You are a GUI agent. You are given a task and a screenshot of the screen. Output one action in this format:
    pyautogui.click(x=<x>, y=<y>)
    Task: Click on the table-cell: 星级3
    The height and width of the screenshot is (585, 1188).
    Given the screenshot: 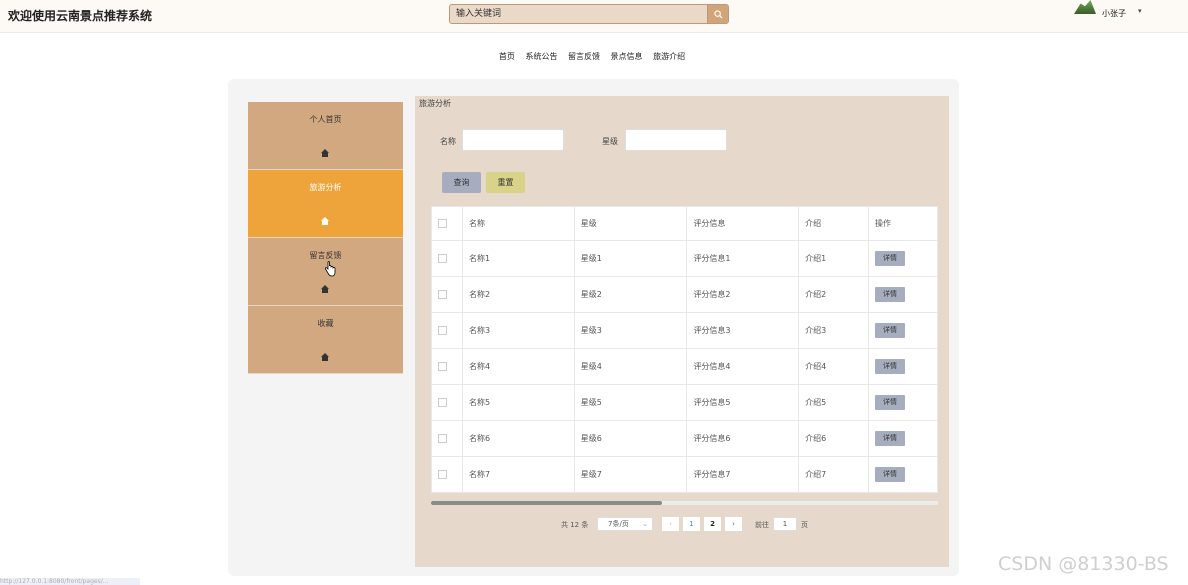 What is the action you would take?
    pyautogui.click(x=630, y=330)
    